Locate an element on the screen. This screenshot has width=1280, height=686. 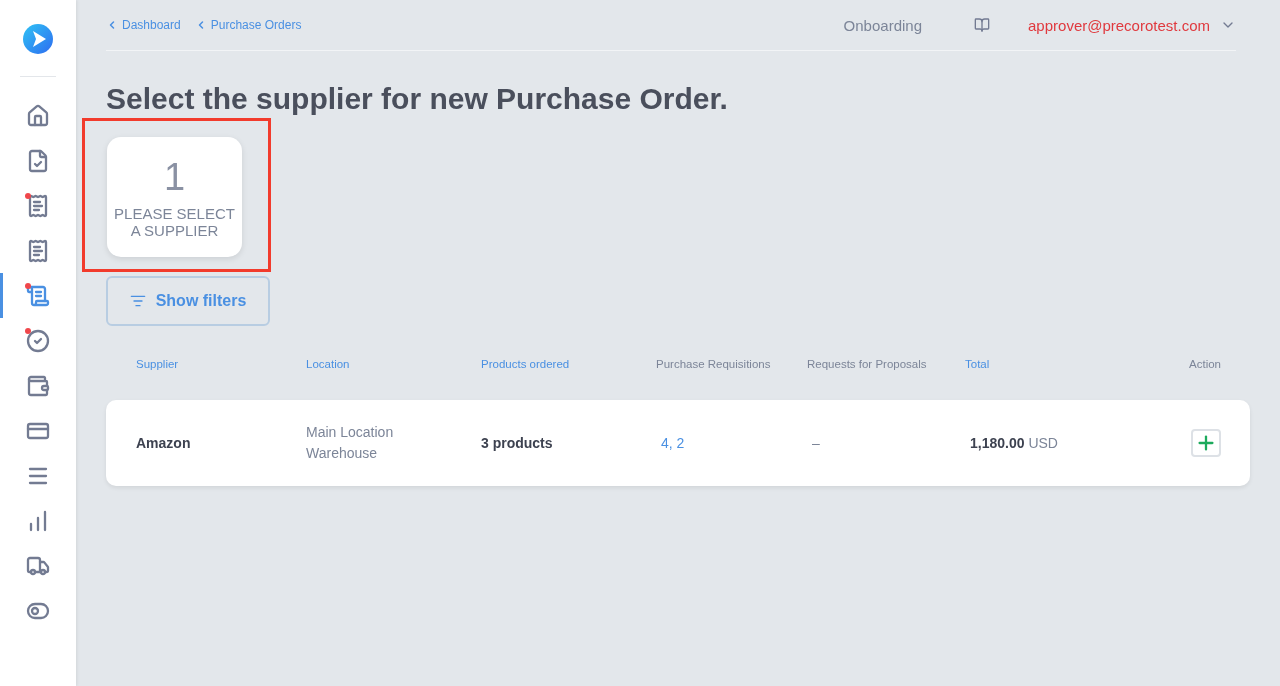
rfp-text: – is located at coordinates (816, 443).